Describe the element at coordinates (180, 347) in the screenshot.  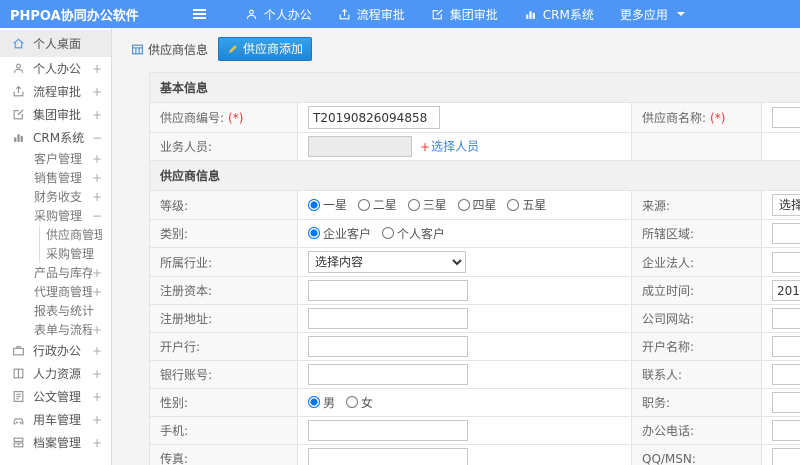
I see `field-label: 开户行:` at that location.